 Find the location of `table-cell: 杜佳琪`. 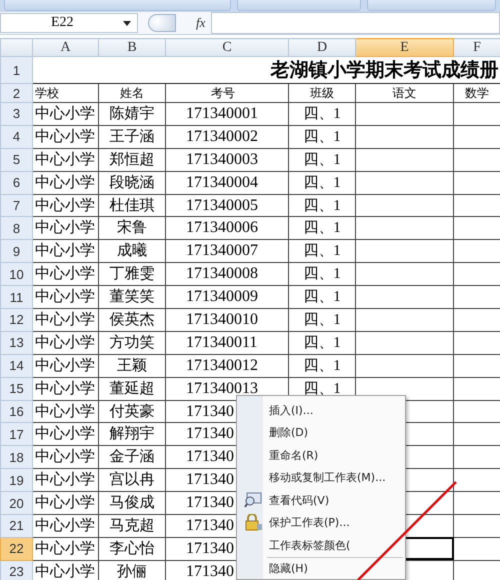

table-cell: 杜佳琪 is located at coordinates (132, 206).